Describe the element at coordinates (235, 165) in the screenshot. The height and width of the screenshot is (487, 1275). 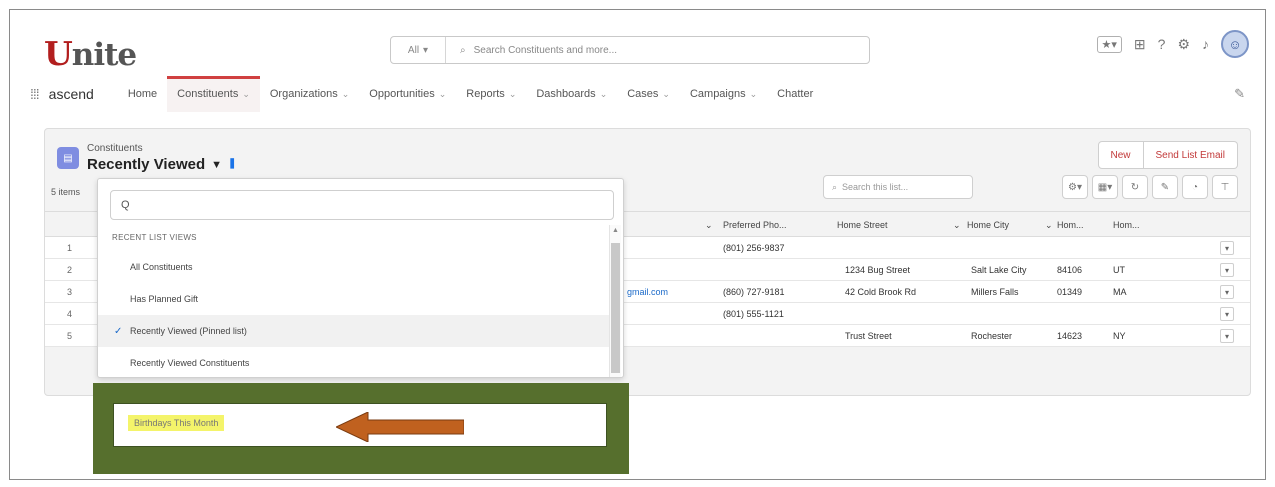
I see `pin-icon: ❚` at that location.